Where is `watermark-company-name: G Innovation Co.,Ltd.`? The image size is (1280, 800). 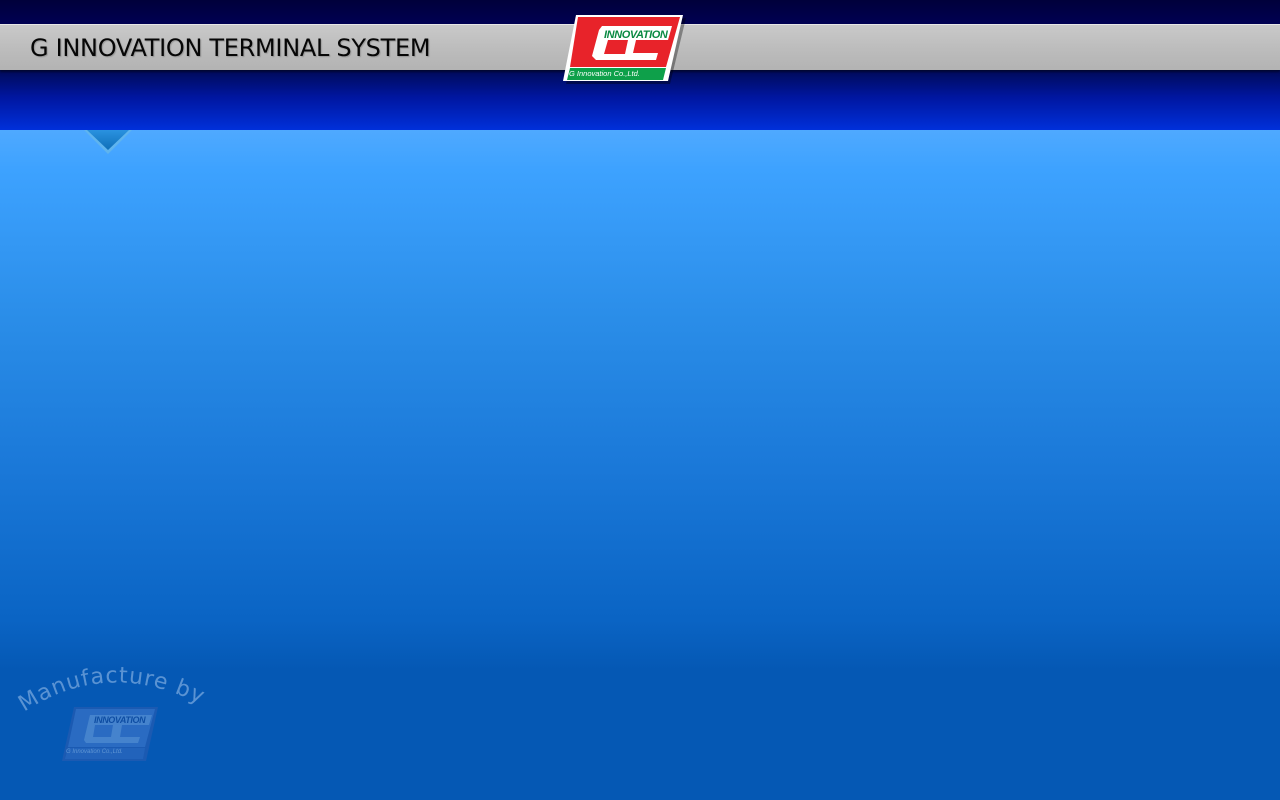 watermark-company-name: G Innovation Co.,Ltd. is located at coordinates (94, 752).